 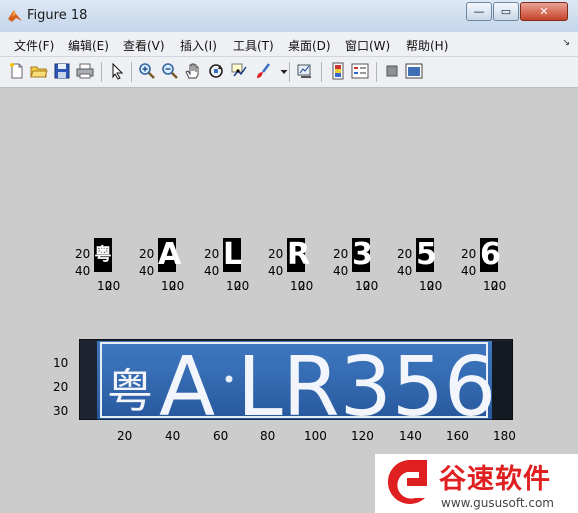 I want to click on zoom-in-icon, so click(x=147, y=71).